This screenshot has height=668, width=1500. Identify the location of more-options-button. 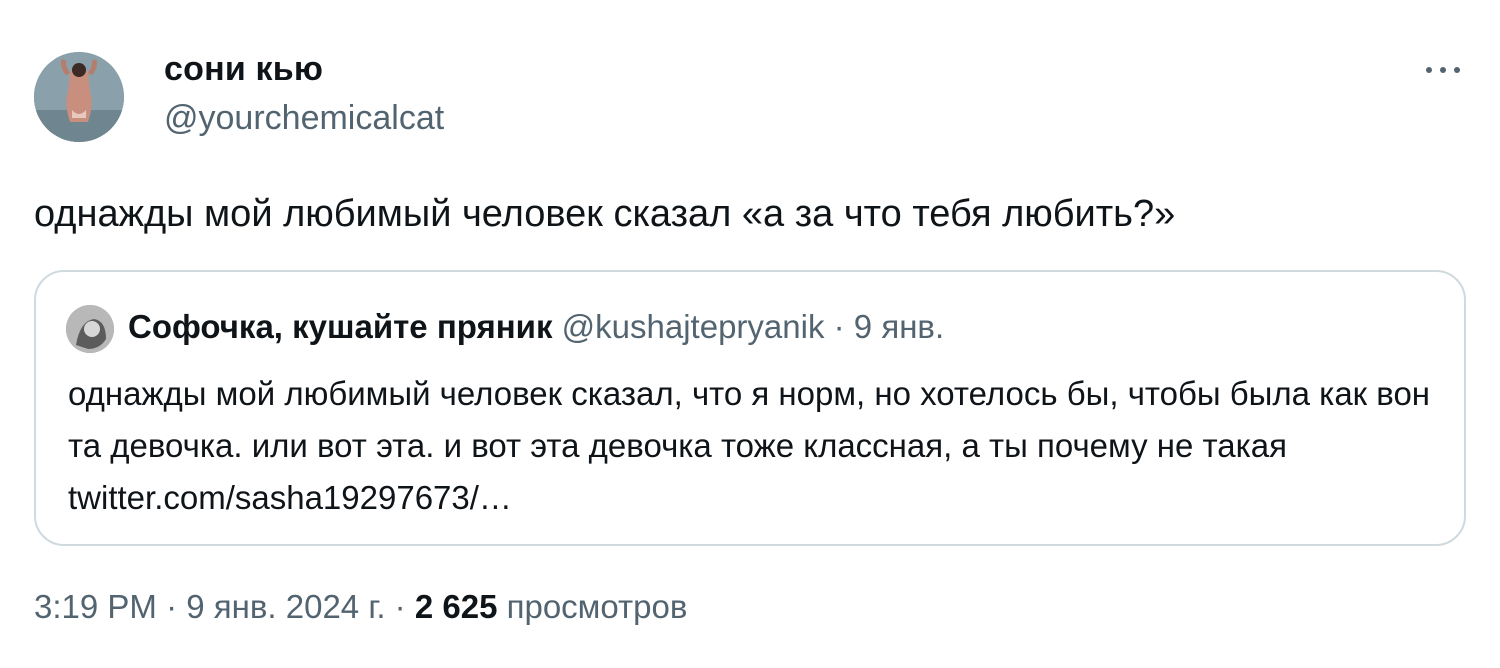
(1443, 70).